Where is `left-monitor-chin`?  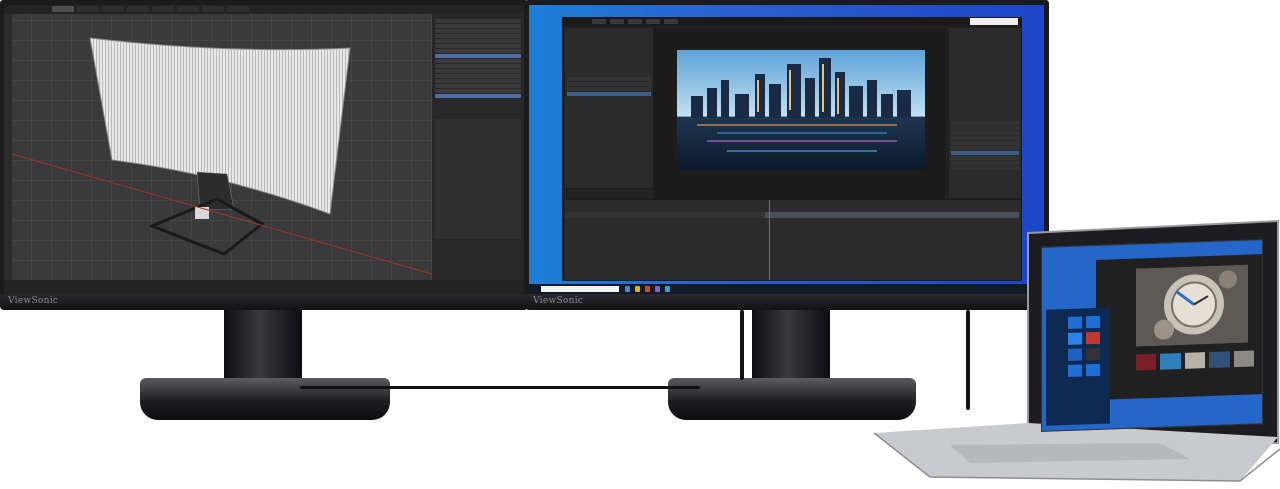 left-monitor-chin is located at coordinates (264, 302).